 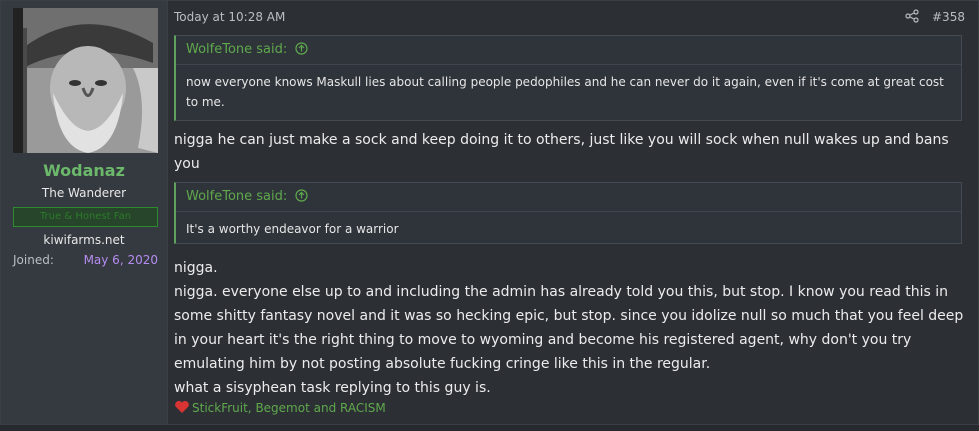 What do you see at coordinates (289, 408) in the screenshot?
I see `reactions-list: StickFruit, Begemot and RACISM` at bounding box center [289, 408].